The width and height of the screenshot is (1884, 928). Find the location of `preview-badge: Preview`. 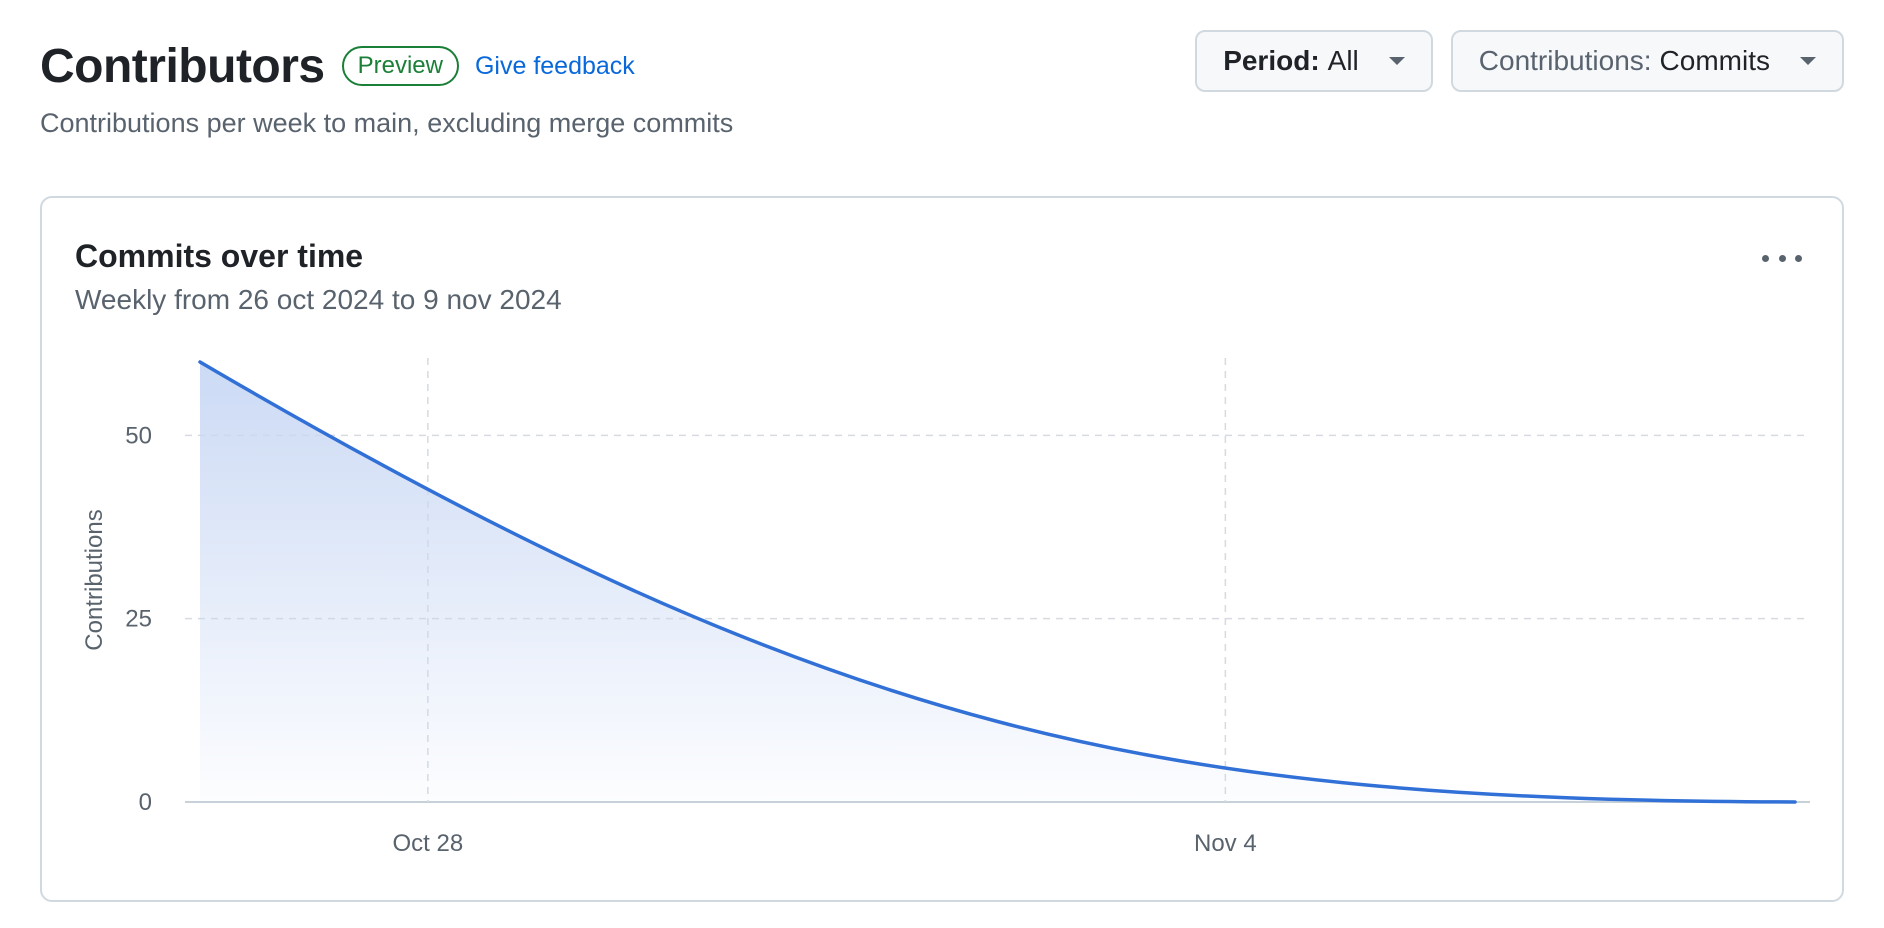

preview-badge: Preview is located at coordinates (400, 66).